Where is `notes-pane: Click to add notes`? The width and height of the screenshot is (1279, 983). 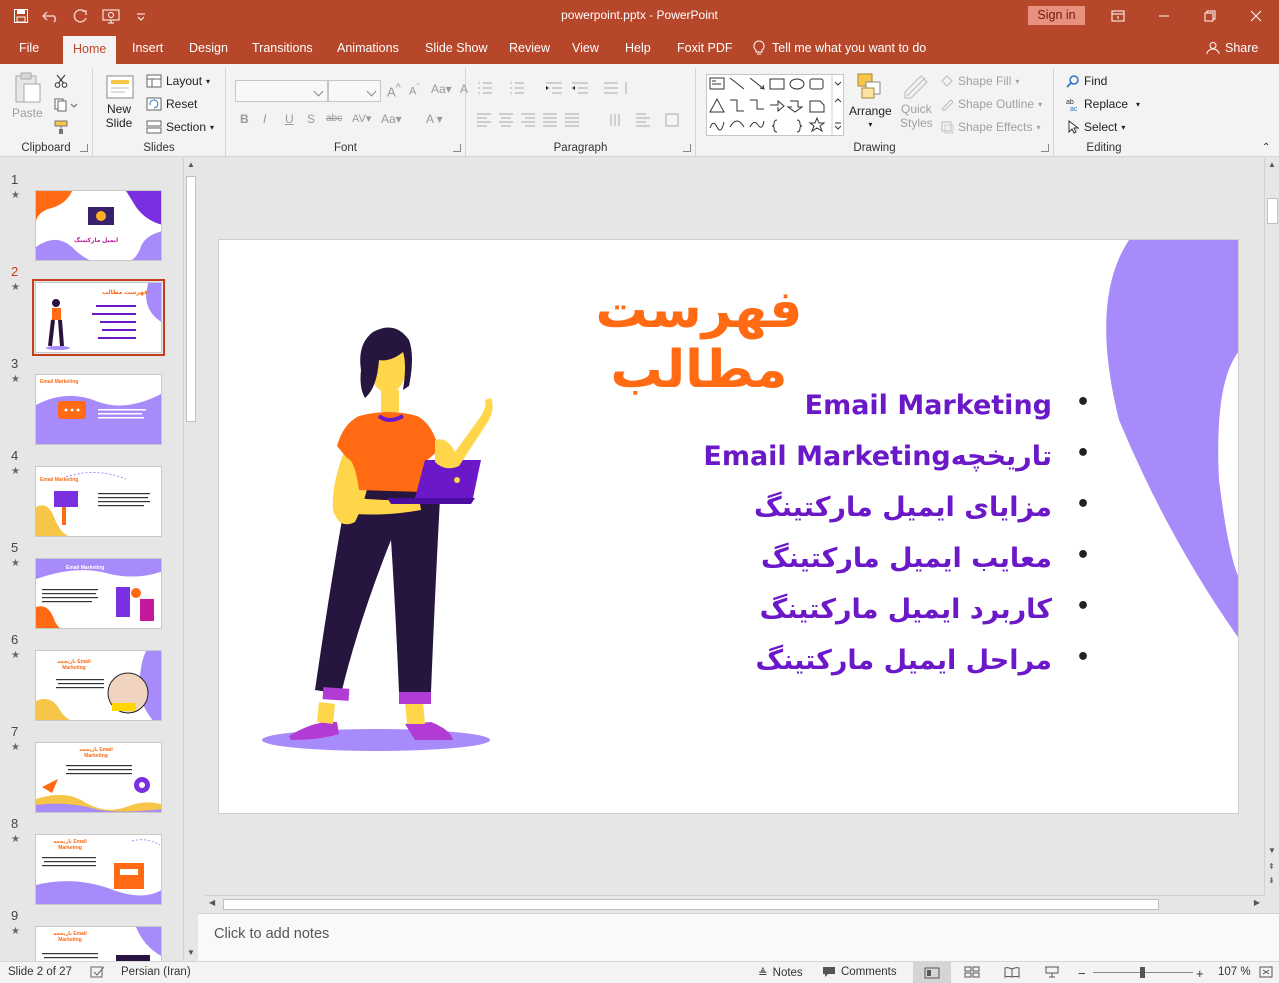
notes-pane: Click to add notes is located at coordinates (738, 937).